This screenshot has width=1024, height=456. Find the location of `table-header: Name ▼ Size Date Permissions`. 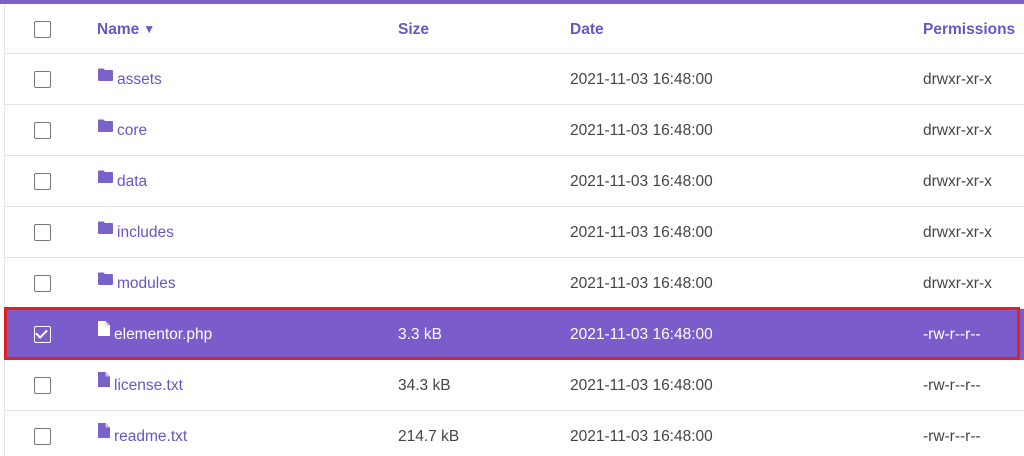

table-header: Name ▼ Size Date Permissions is located at coordinates (514, 29).